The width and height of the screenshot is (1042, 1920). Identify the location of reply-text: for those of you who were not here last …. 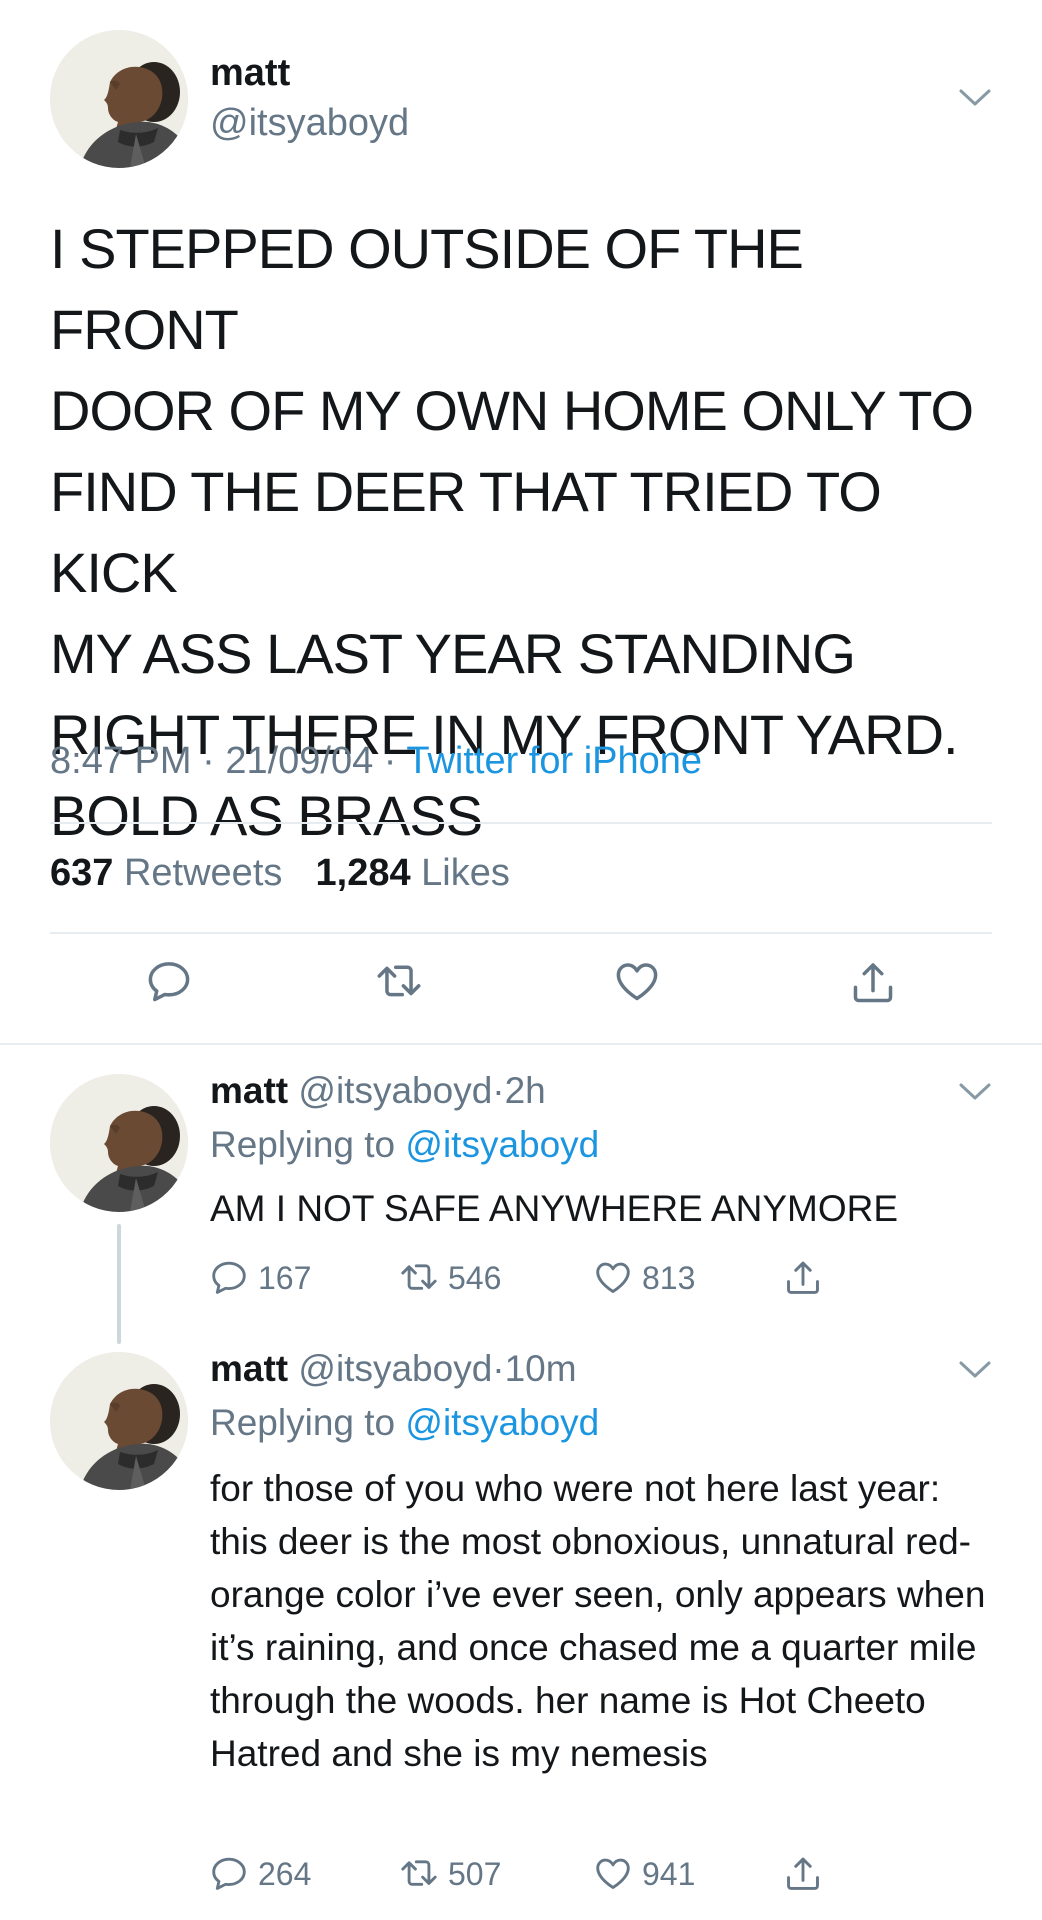
(598, 1621).